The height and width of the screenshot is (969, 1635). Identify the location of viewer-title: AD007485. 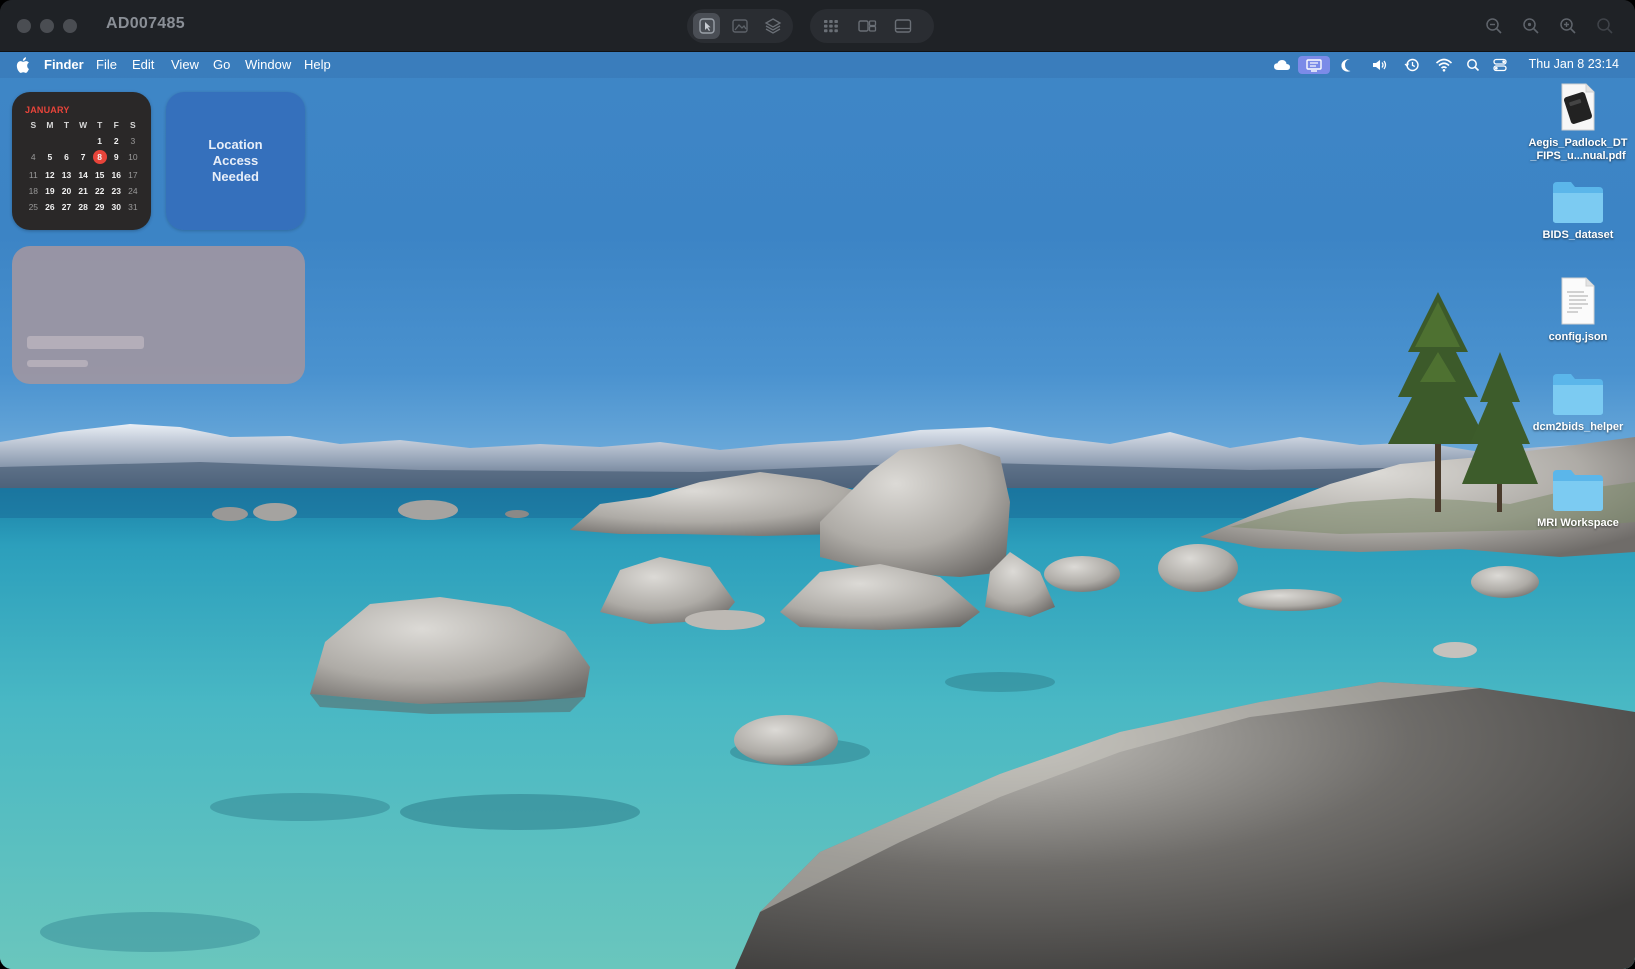
(145, 23).